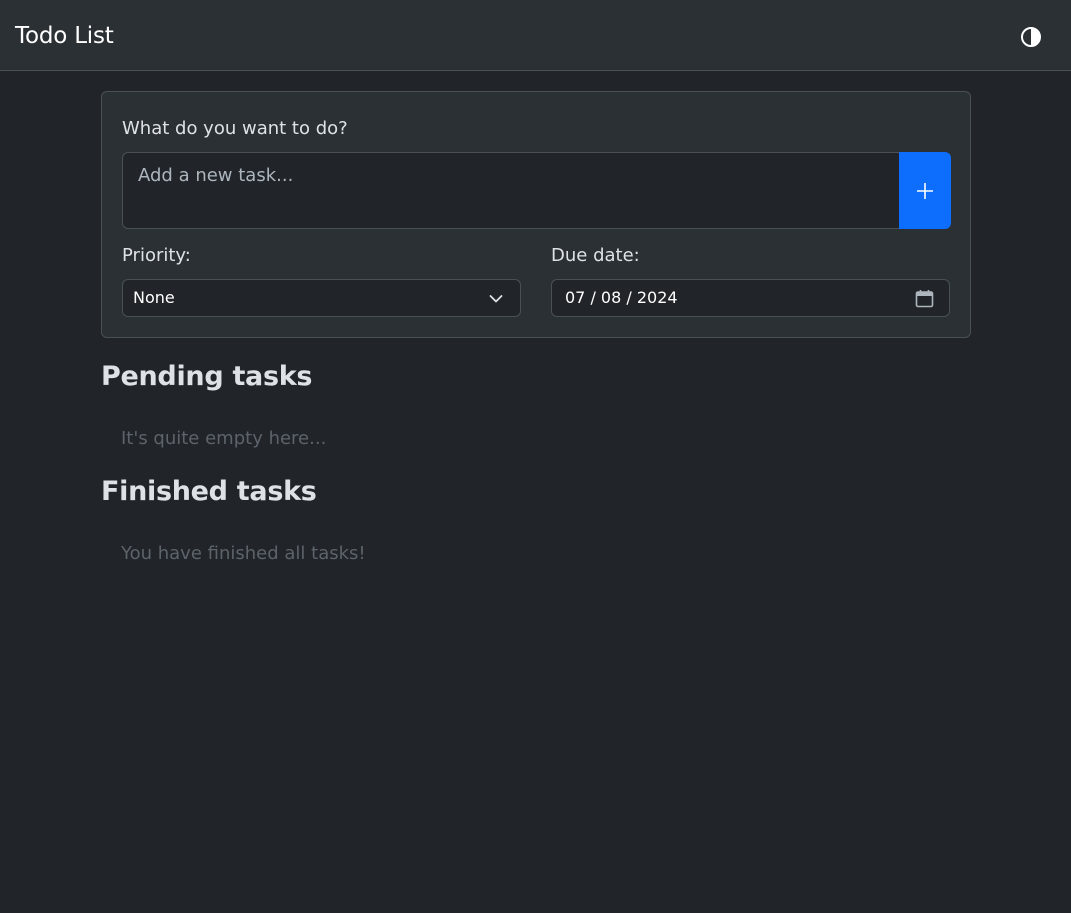 This screenshot has width=1071, height=913. I want to click on priority-label: Priority:, so click(156, 255).